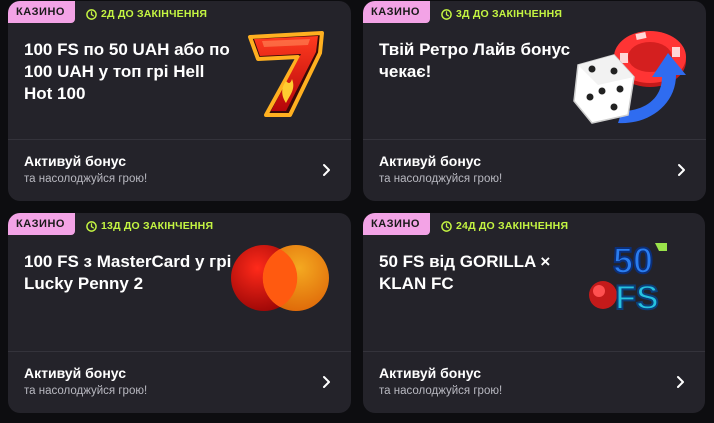 The image size is (714, 423). Describe the element at coordinates (286, 74) in the screenshot. I see `lucky-seven-icon` at that location.